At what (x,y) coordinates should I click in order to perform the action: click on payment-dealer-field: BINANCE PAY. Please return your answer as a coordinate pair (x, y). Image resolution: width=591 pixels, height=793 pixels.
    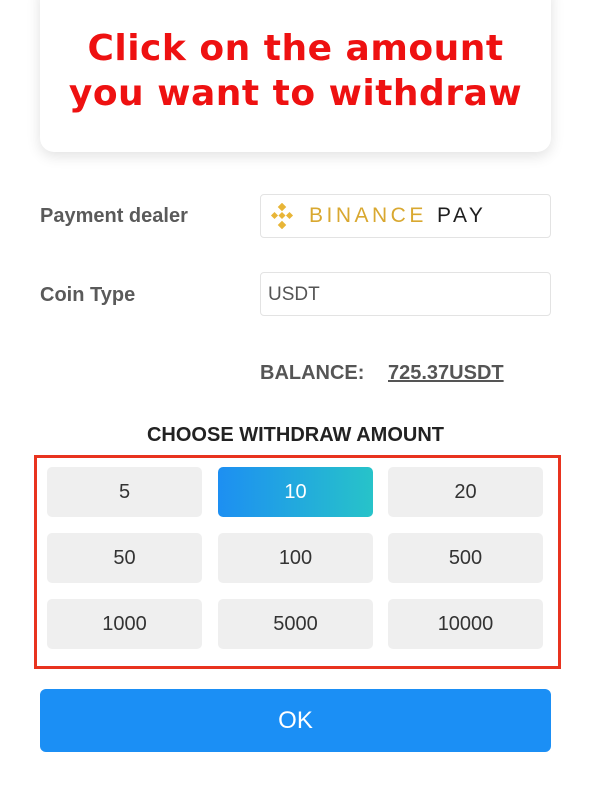
    Looking at the image, I should click on (405, 216).